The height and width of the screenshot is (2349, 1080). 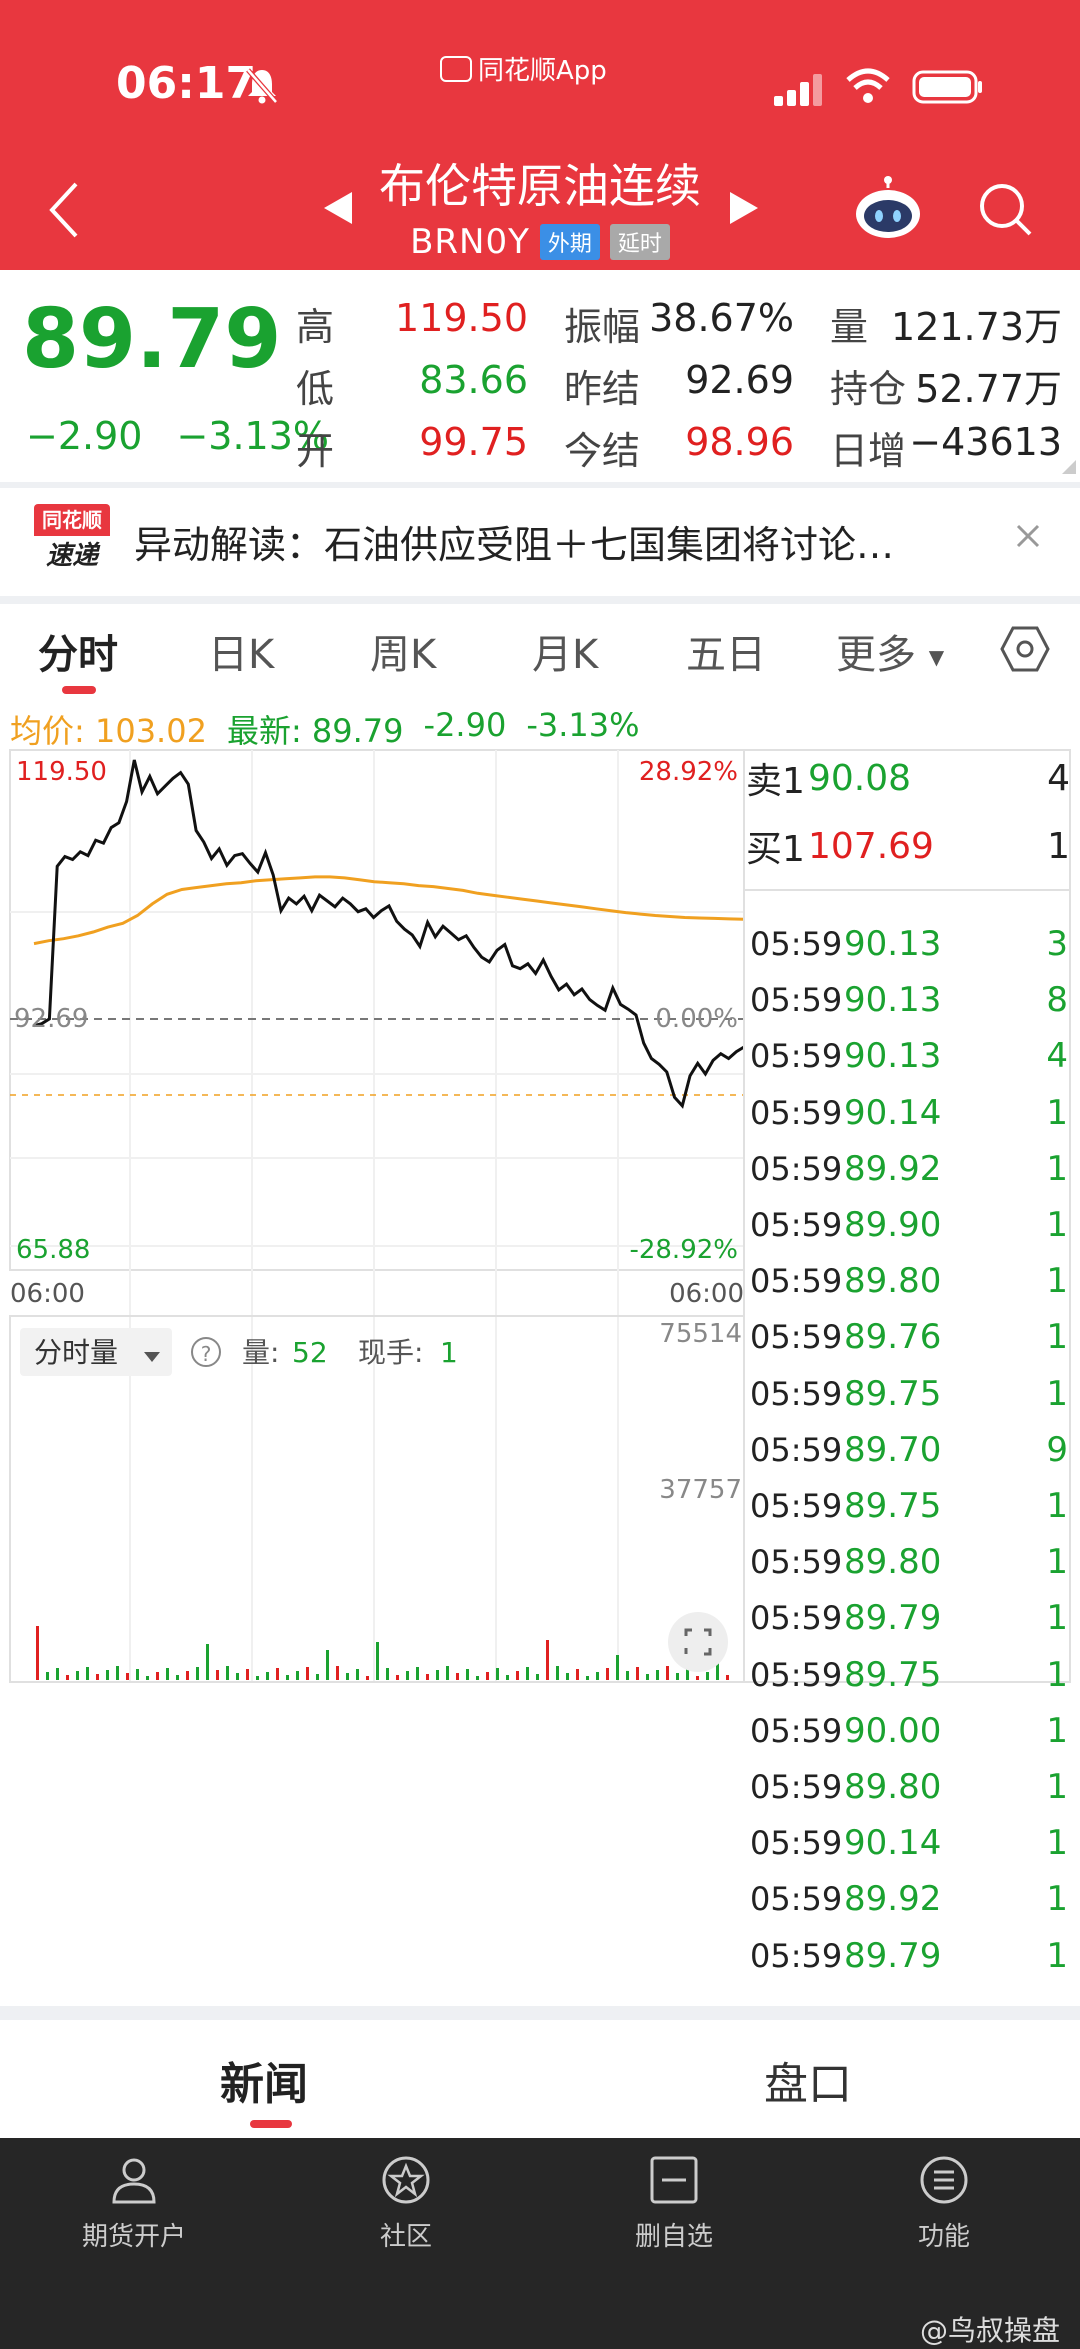 I want to click on price-change: −2.90, so click(x=84, y=436).